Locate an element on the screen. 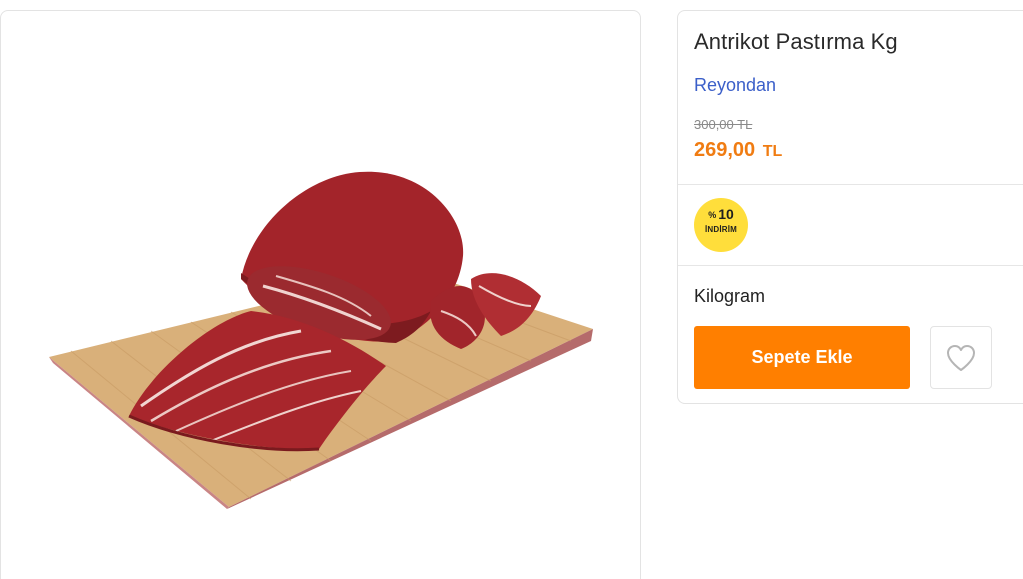 The image size is (1023, 579). discount-value-row: % 10 is located at coordinates (721, 214).